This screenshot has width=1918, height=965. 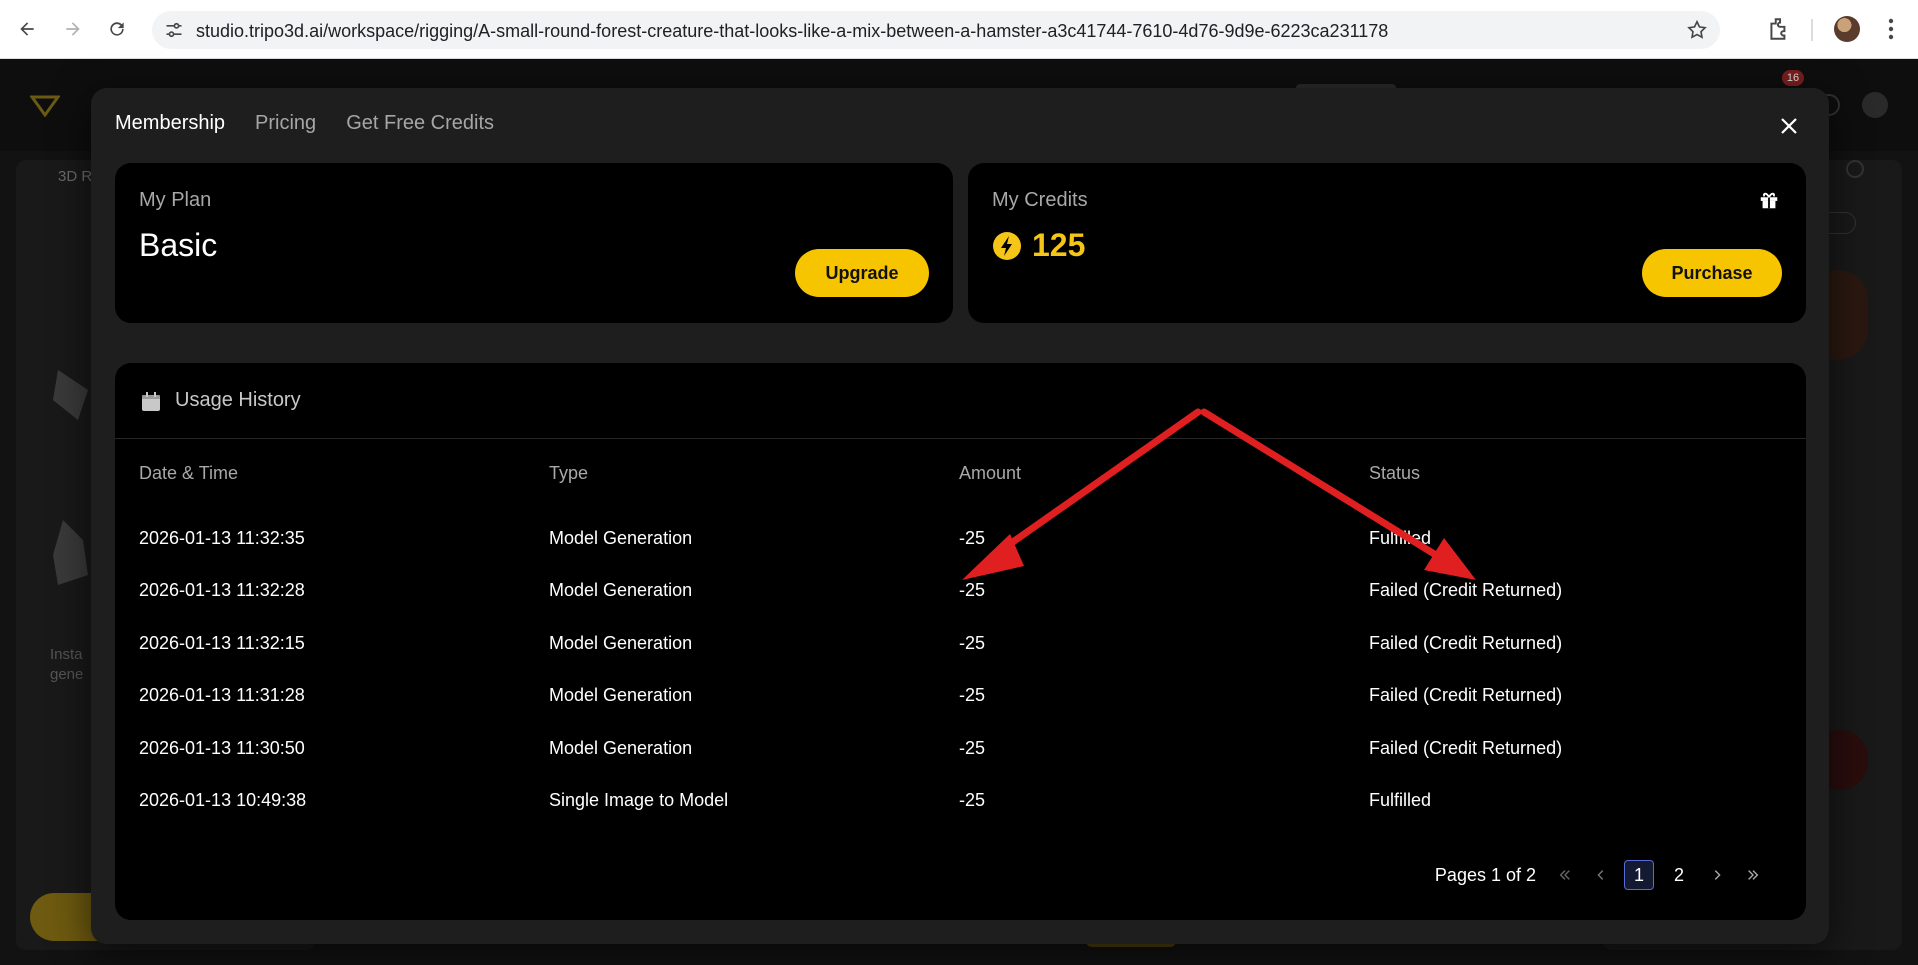 I want to click on reload-icon, so click(x=117, y=29).